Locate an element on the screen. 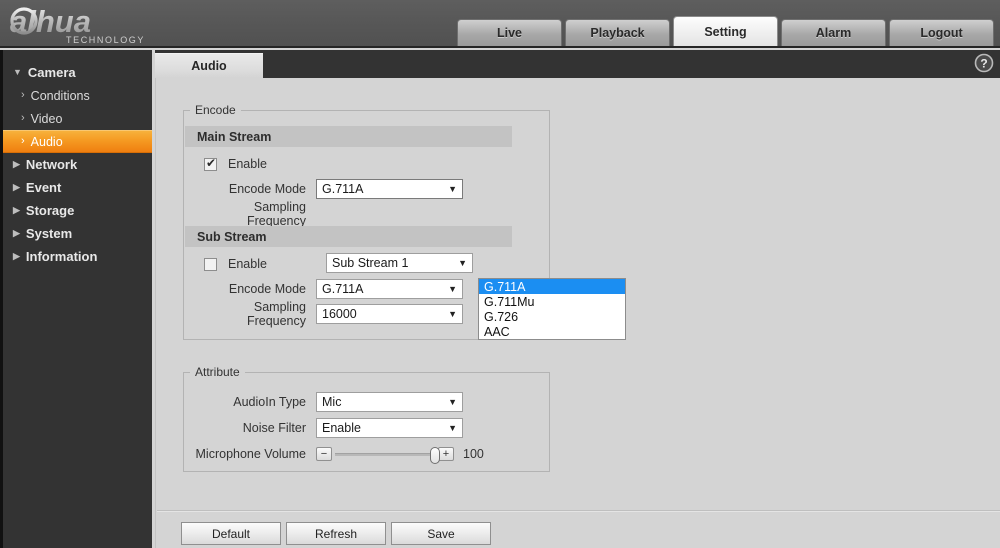 The width and height of the screenshot is (1000, 548). main-stream-sampling-frequency-label: Sampling Frequency is located at coordinates (276, 214).